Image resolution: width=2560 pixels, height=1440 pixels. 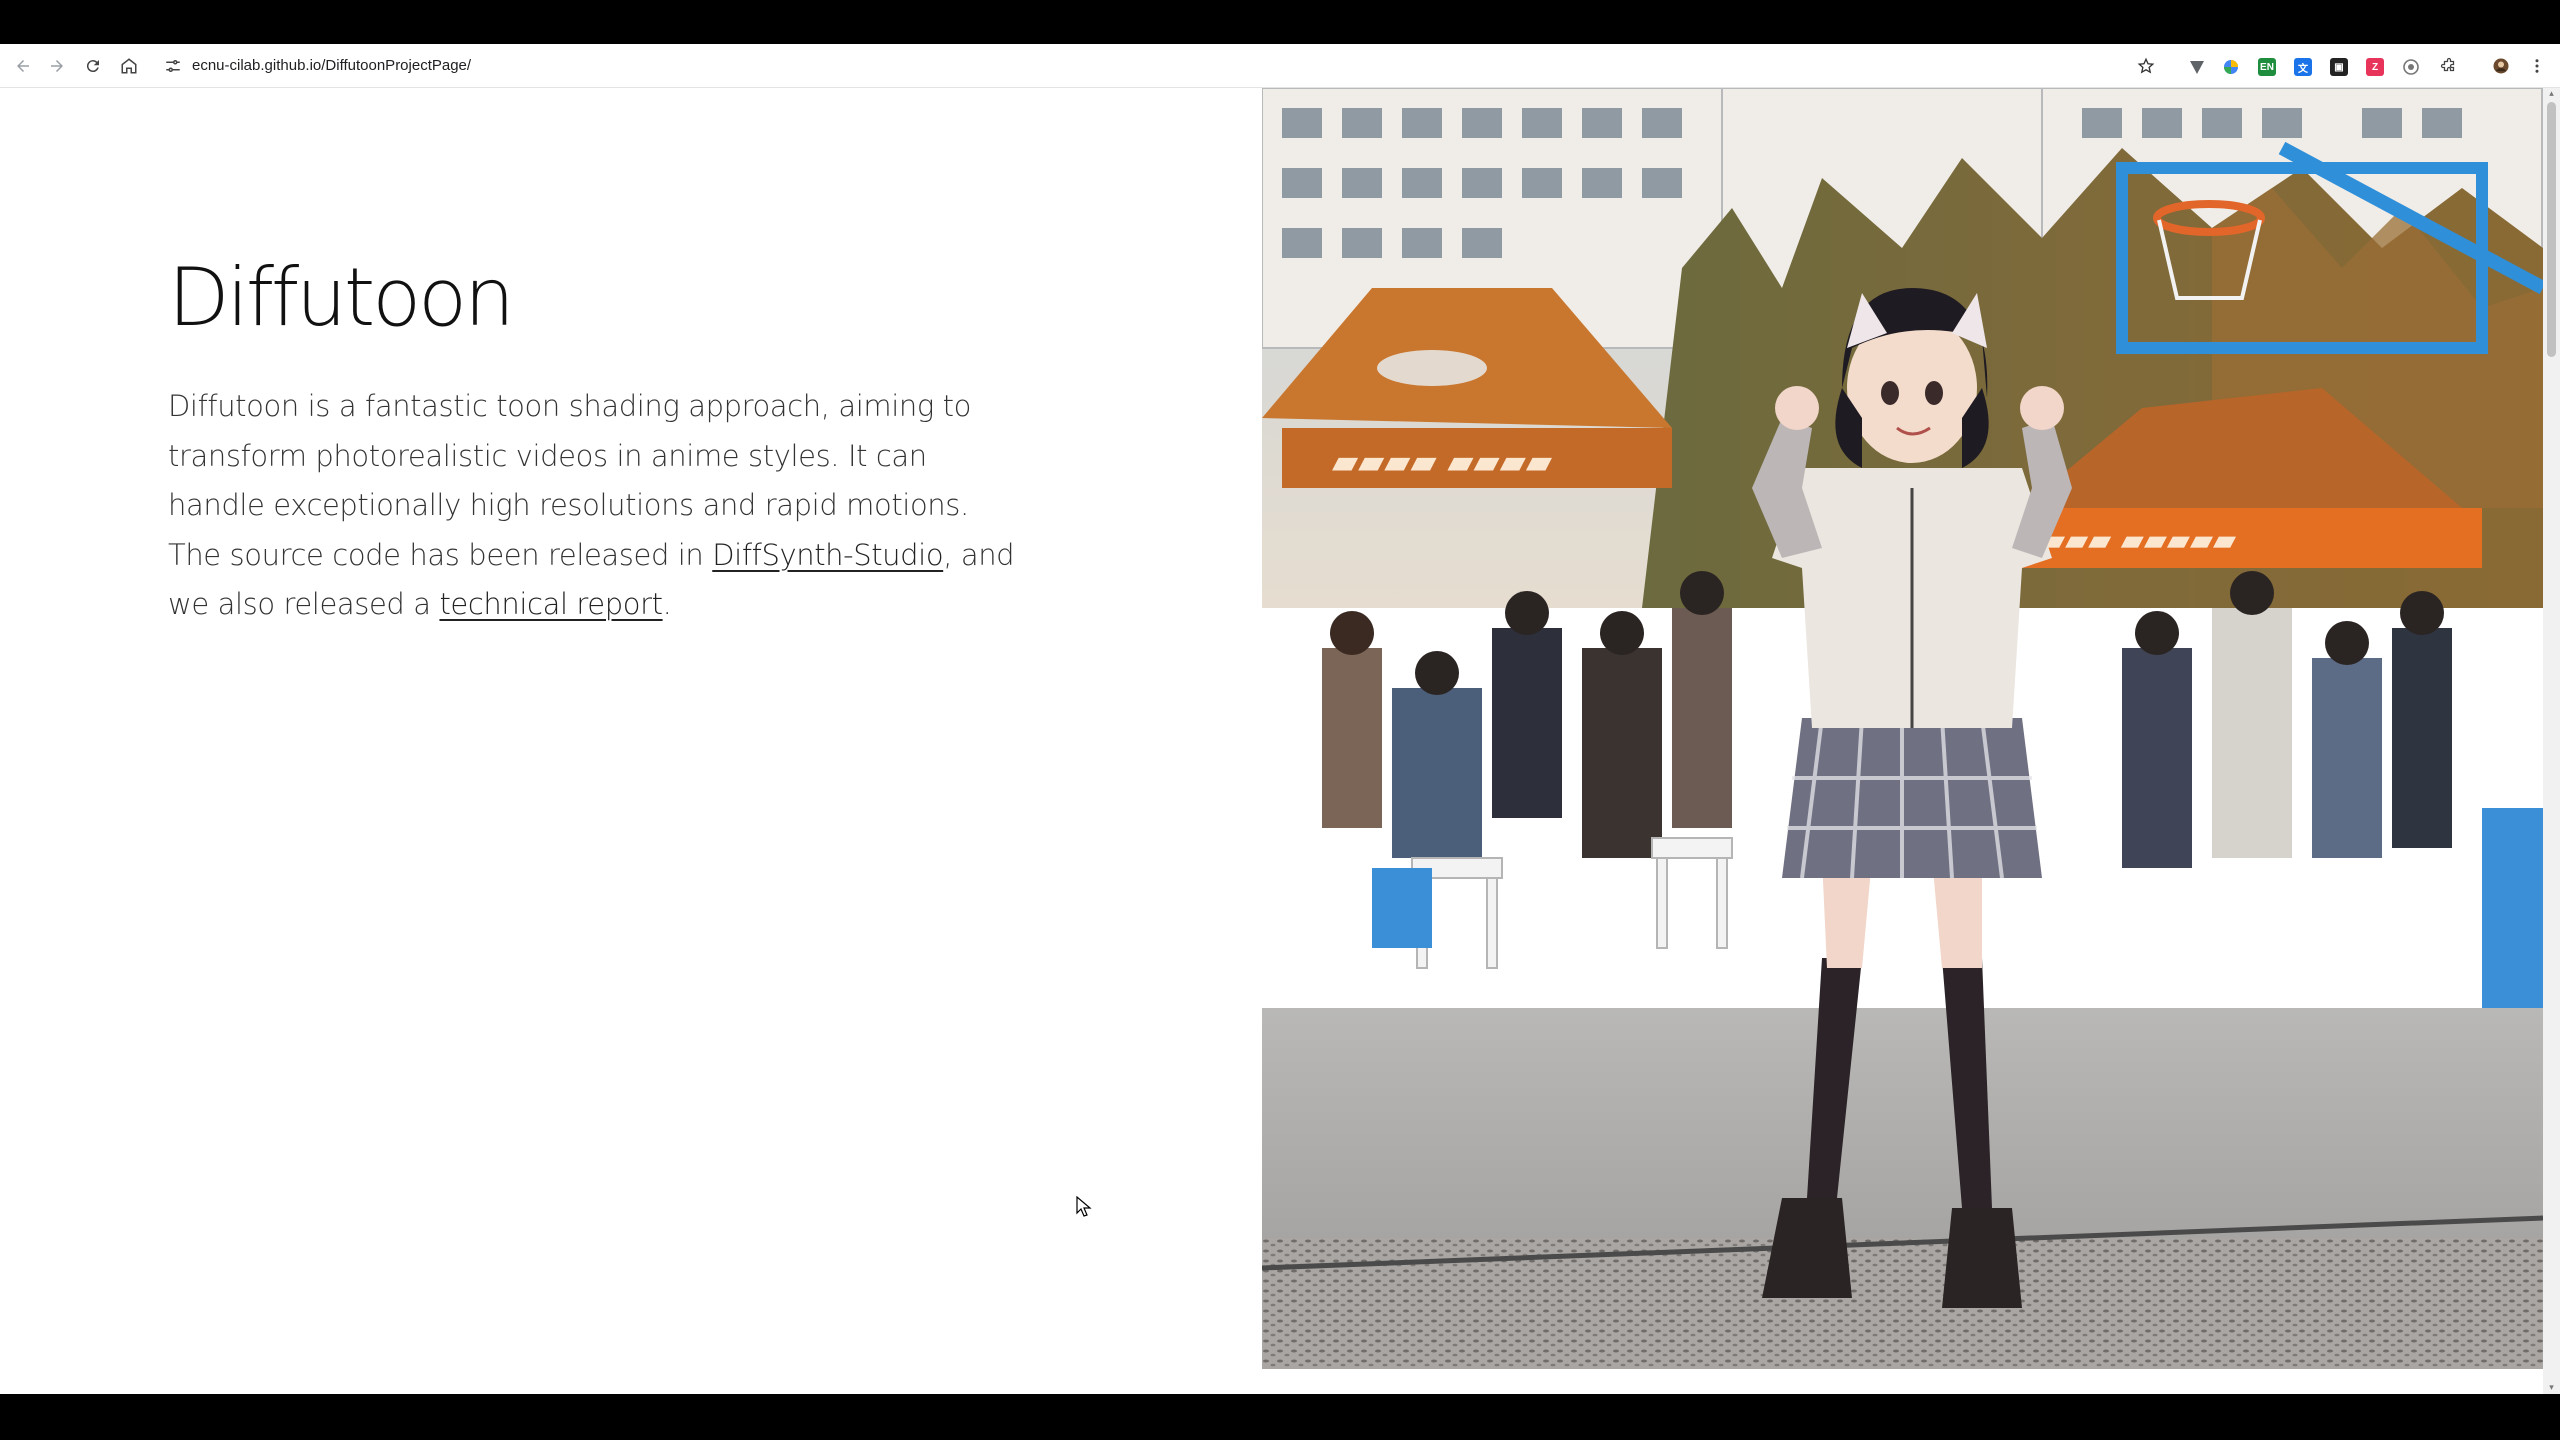 What do you see at coordinates (129, 66) in the screenshot?
I see `home-icon` at bounding box center [129, 66].